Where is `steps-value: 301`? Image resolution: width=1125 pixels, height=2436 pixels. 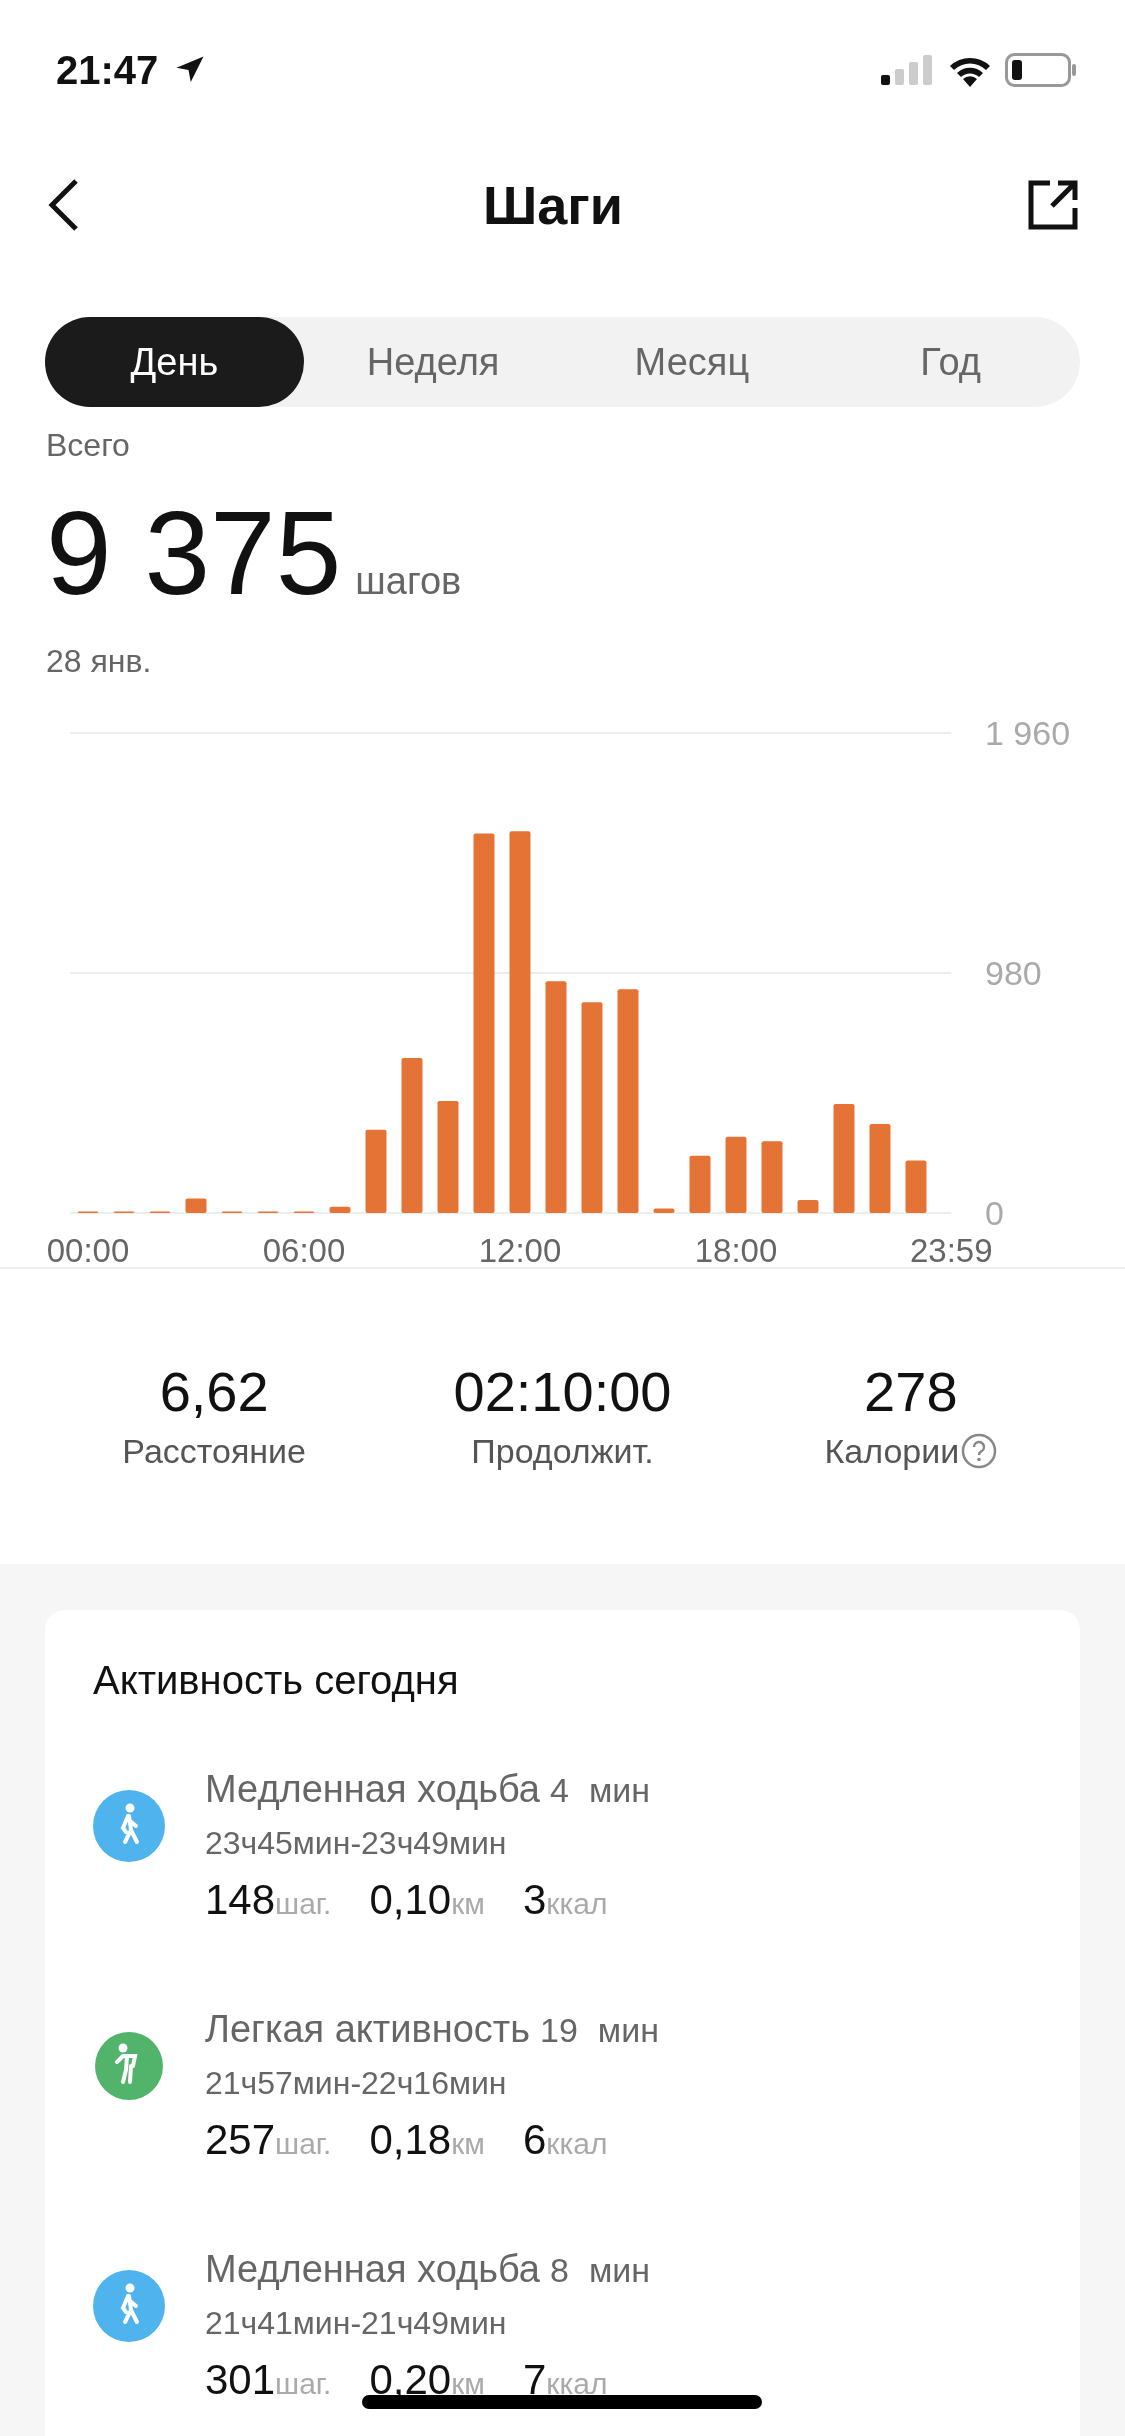
steps-value: 301 is located at coordinates (240, 2379).